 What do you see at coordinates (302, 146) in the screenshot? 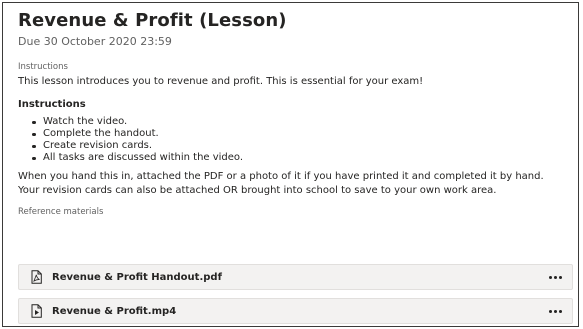
I see `task-item: Create revision cards.` at bounding box center [302, 146].